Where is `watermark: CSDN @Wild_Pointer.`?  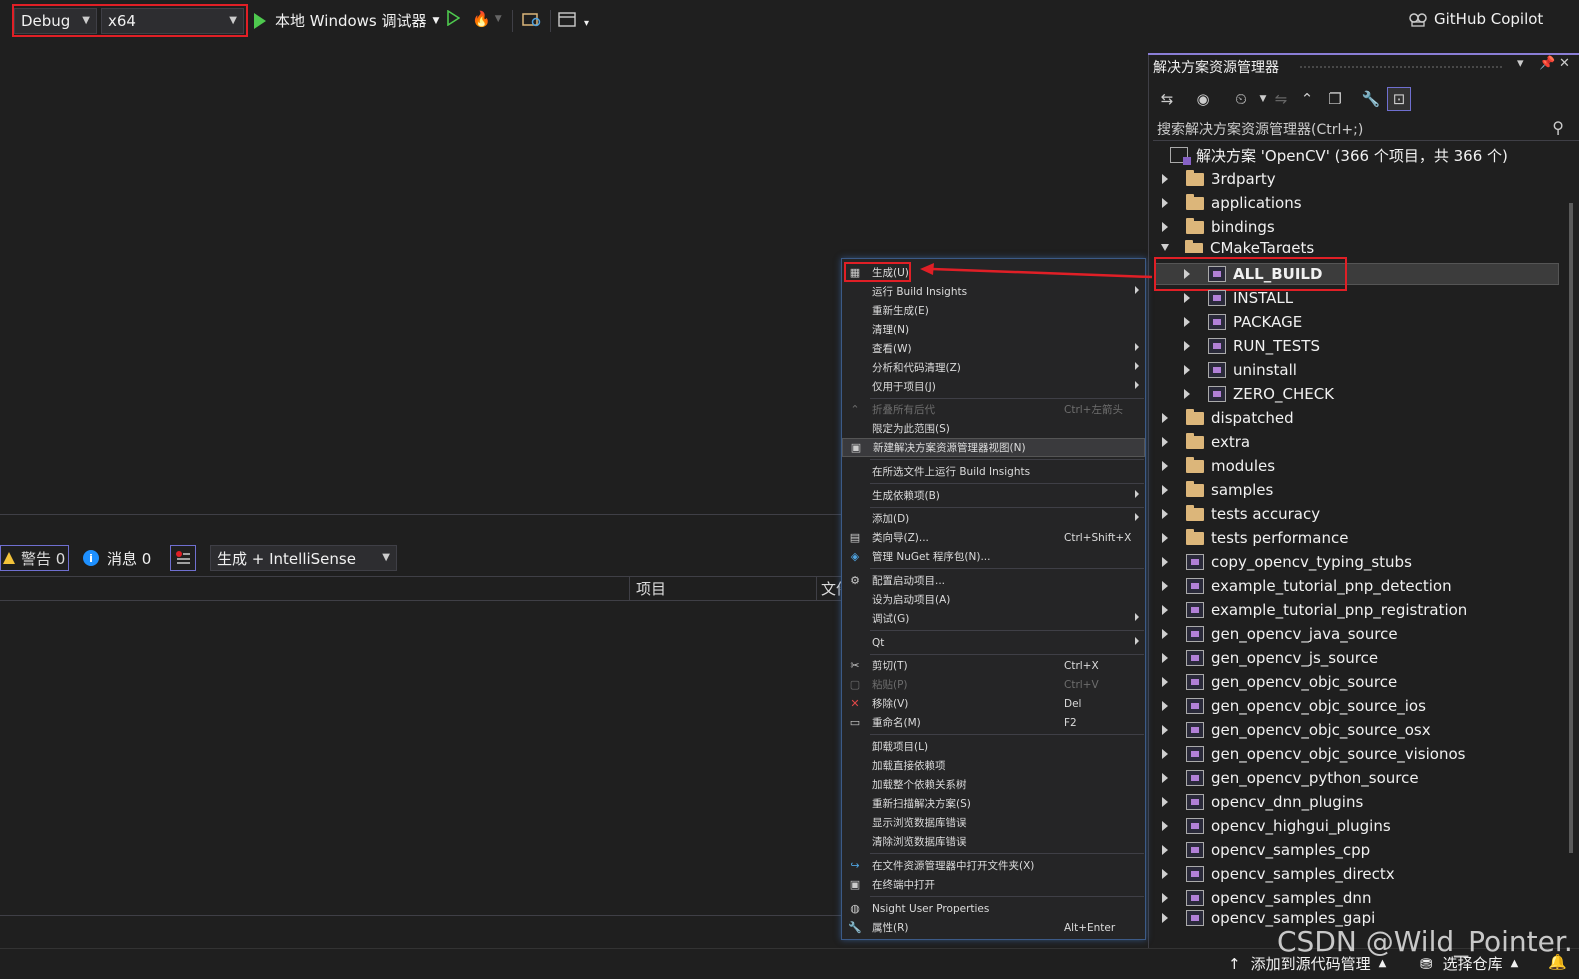 watermark: CSDN @Wild_Pointer. is located at coordinates (1425, 941).